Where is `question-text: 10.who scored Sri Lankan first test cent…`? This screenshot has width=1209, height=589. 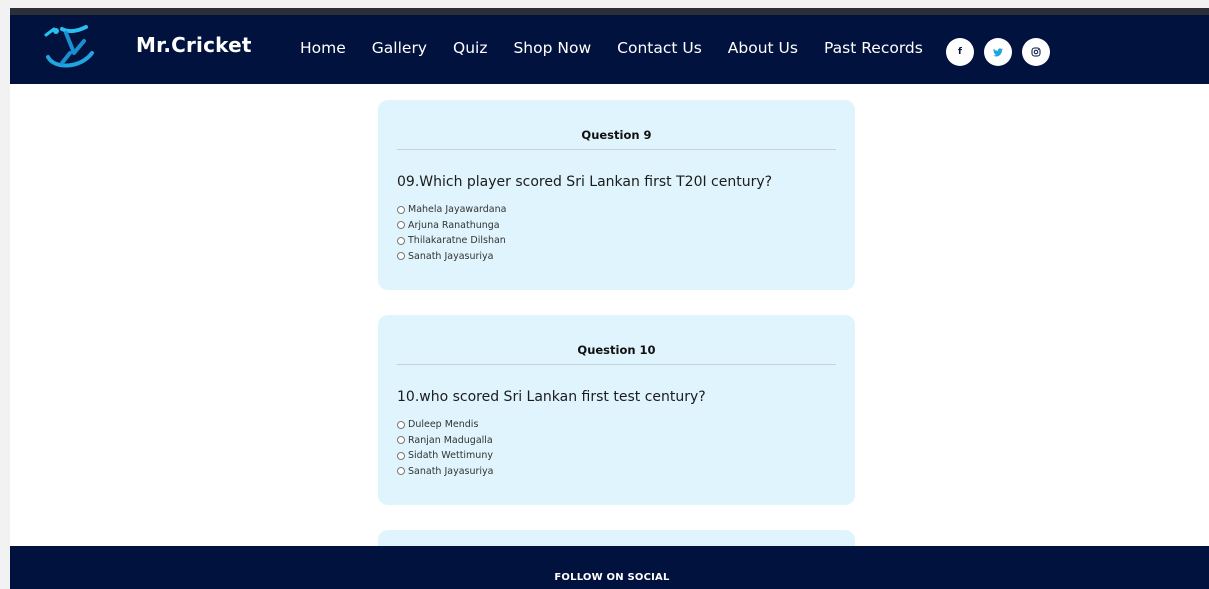
question-text: 10.who scored Sri Lankan first test cent… is located at coordinates (551, 397).